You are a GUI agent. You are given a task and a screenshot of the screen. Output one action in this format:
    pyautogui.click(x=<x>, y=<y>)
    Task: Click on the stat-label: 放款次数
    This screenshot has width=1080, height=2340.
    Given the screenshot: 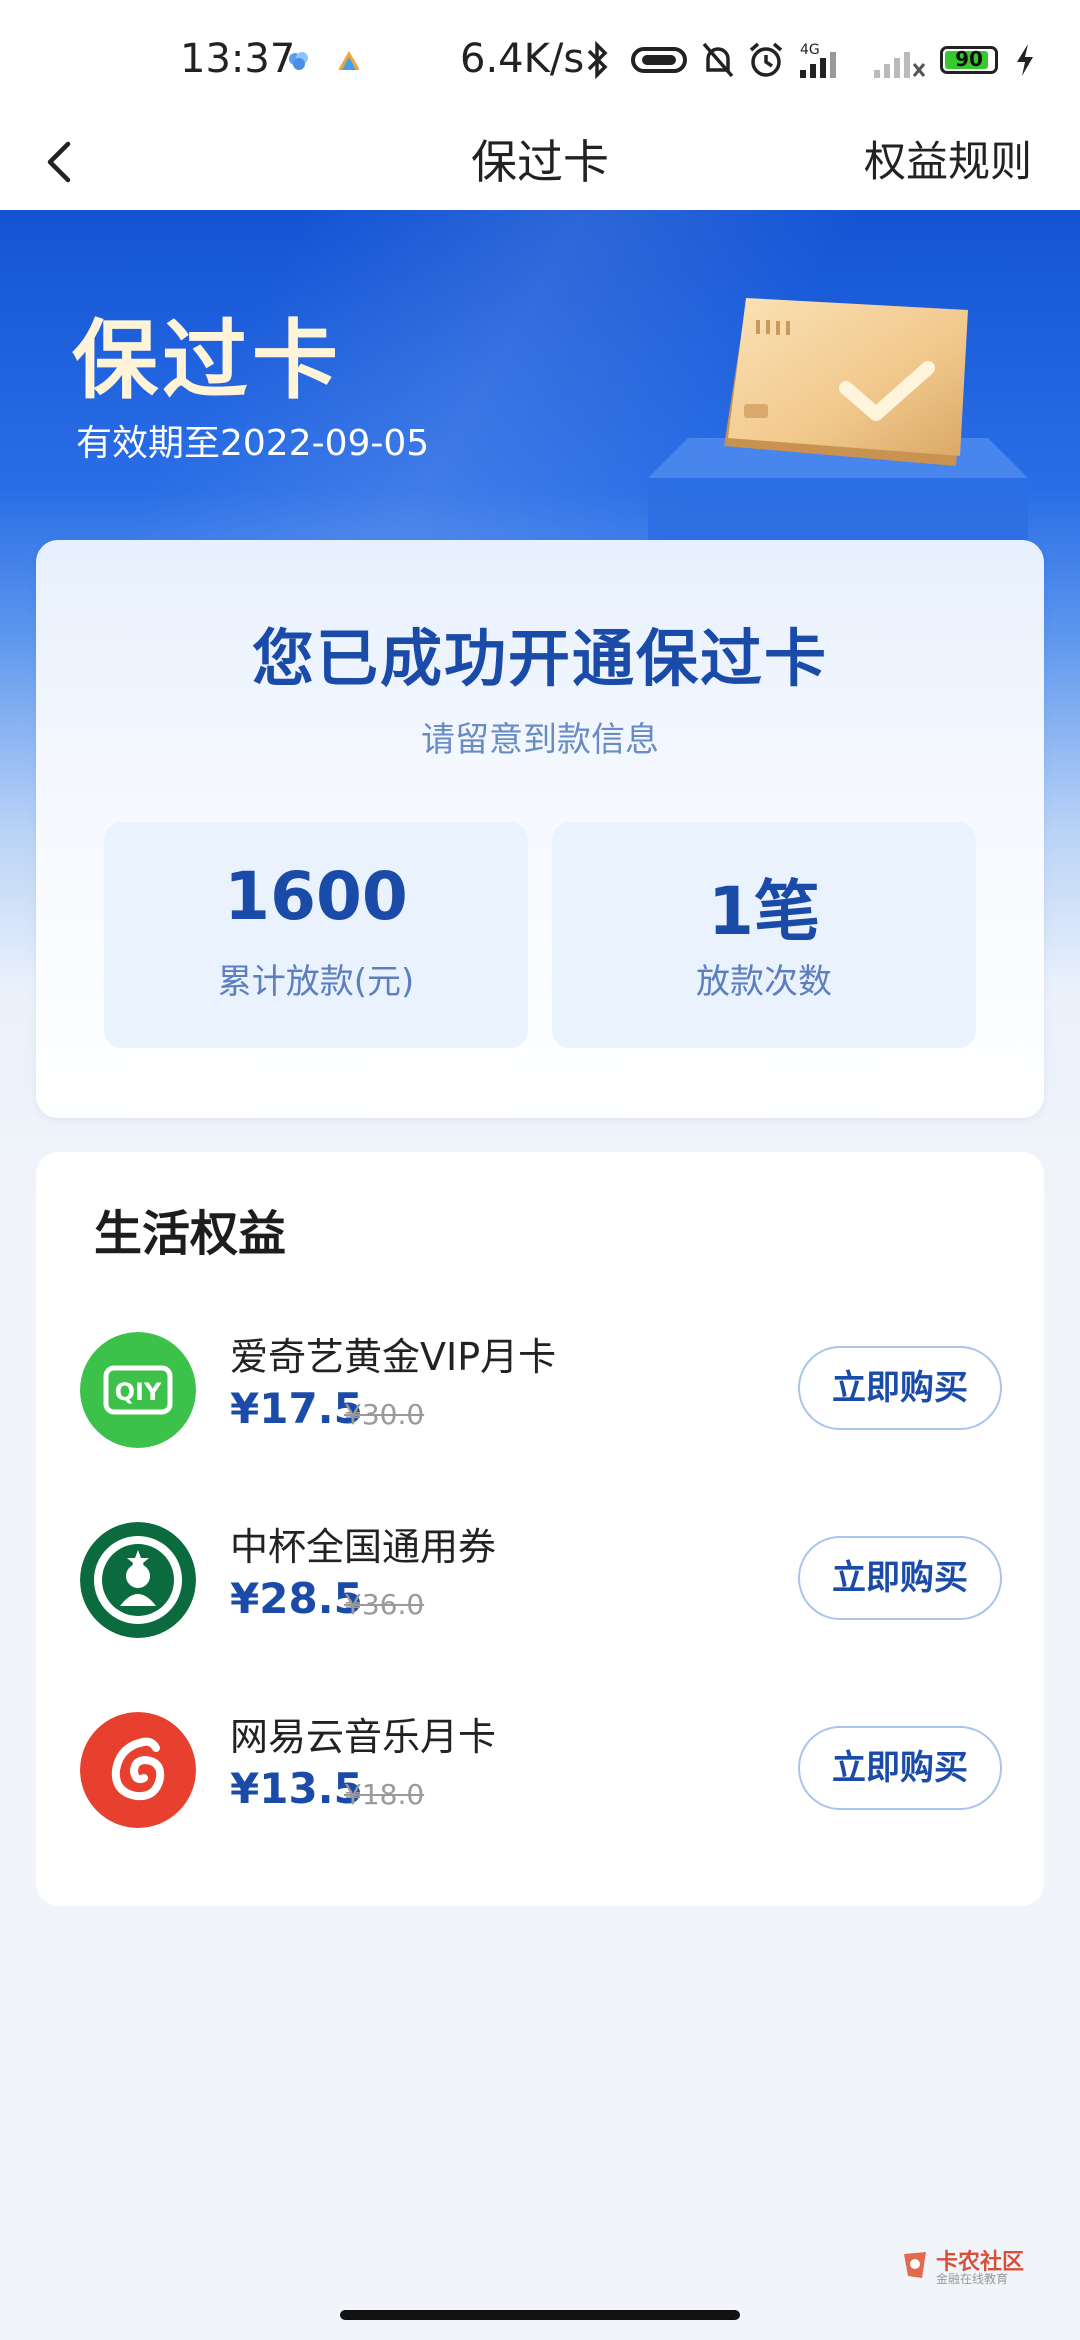 What is the action you would take?
    pyautogui.click(x=764, y=982)
    